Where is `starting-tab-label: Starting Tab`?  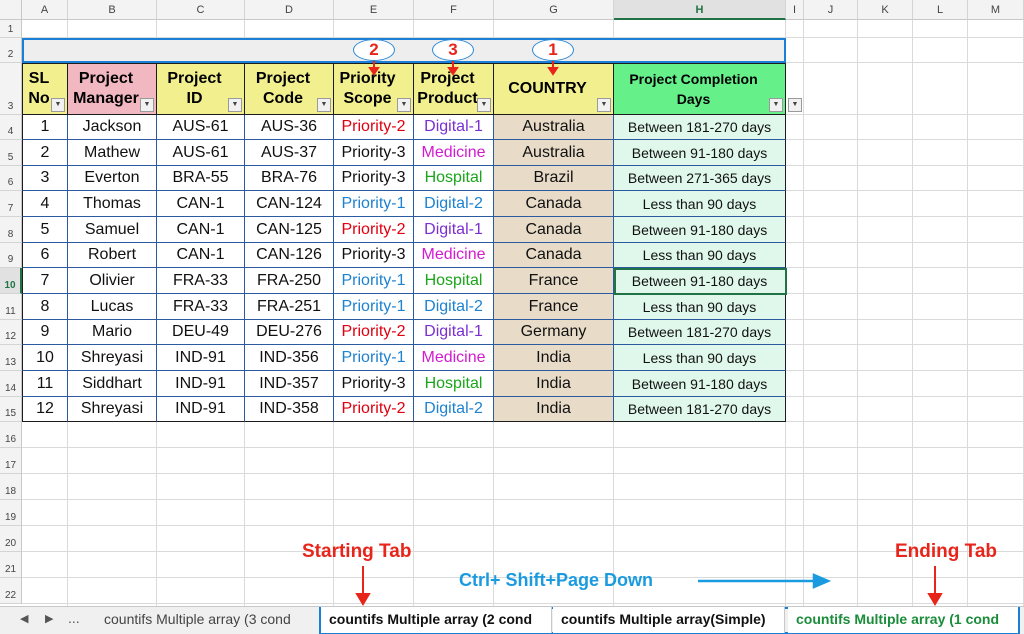
starting-tab-label: Starting Tab is located at coordinates (357, 551).